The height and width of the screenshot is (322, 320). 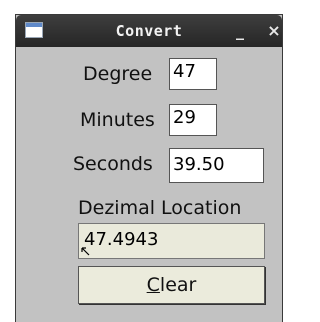 What do you see at coordinates (153, 285) in the screenshot?
I see `clear-button-mnemonic: C` at bounding box center [153, 285].